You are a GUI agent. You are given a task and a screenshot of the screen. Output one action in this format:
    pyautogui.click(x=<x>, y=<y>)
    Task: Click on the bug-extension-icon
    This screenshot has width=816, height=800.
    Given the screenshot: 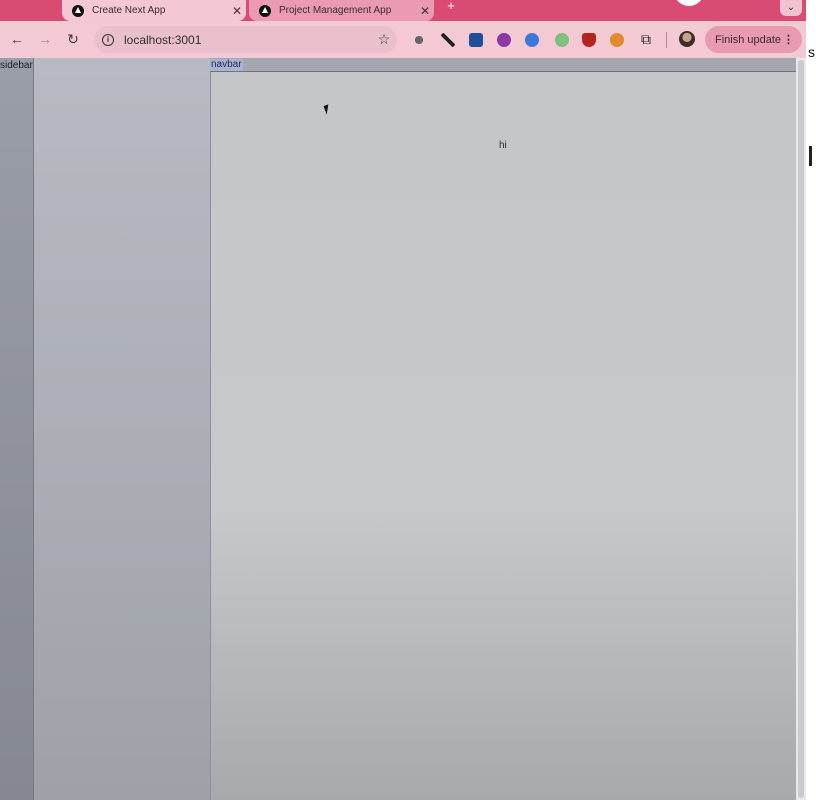 What is the action you would take?
    pyautogui.click(x=419, y=40)
    